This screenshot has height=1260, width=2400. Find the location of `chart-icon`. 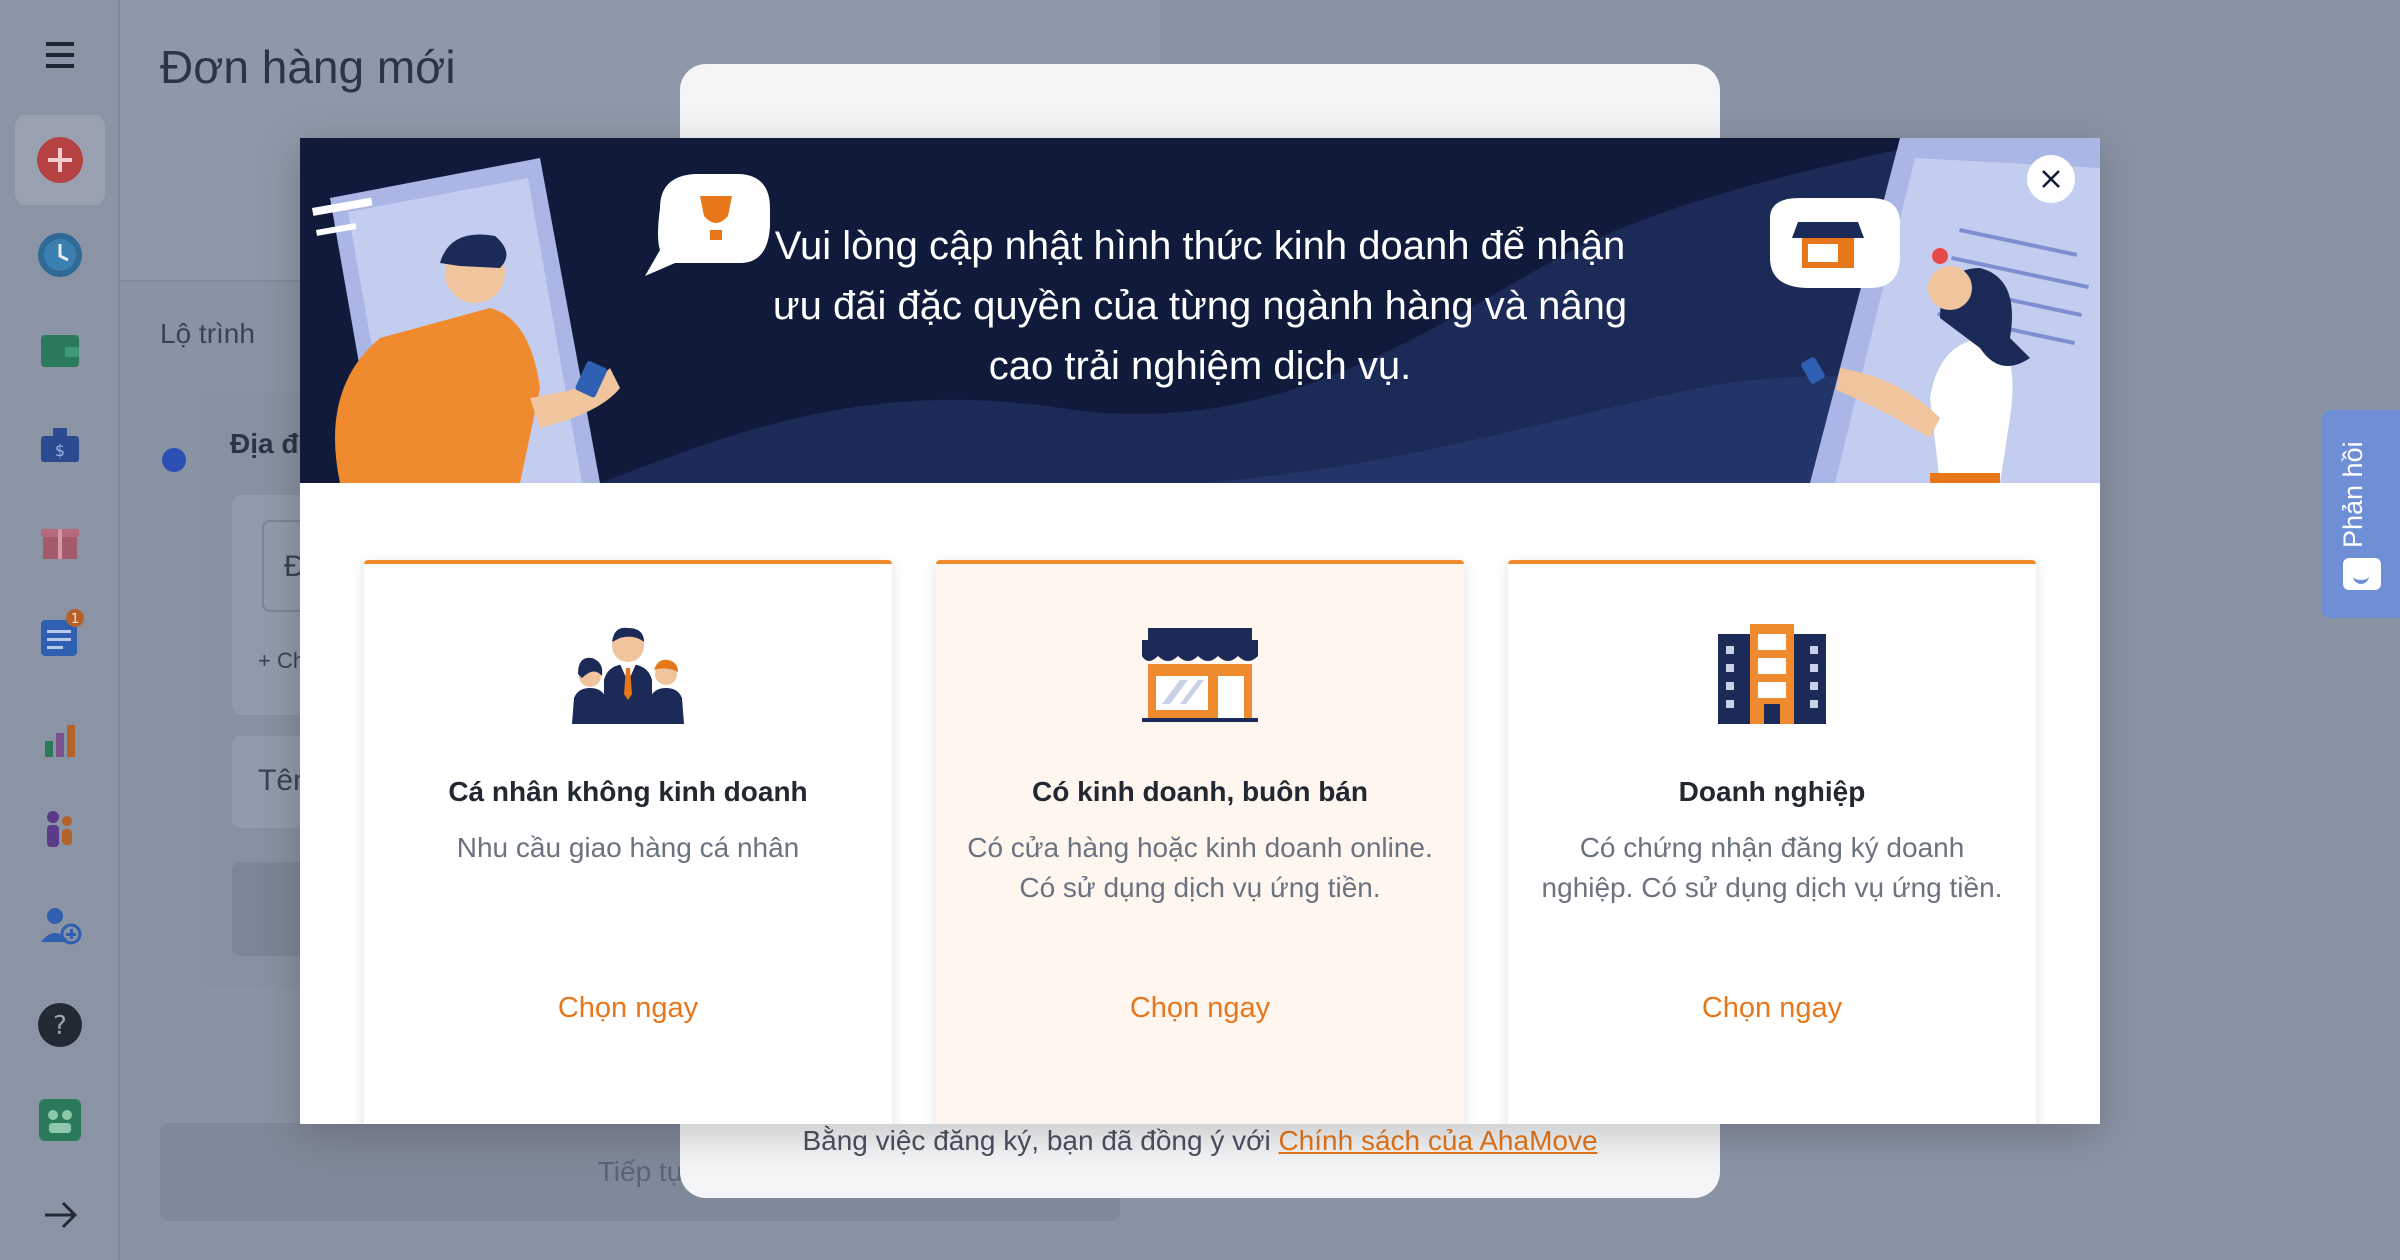

chart-icon is located at coordinates (60, 740).